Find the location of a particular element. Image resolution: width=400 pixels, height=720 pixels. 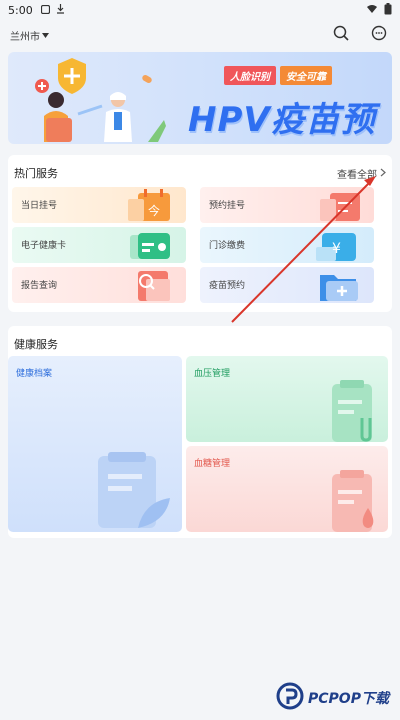

watermark-logo-icon is located at coordinates (290, 698).